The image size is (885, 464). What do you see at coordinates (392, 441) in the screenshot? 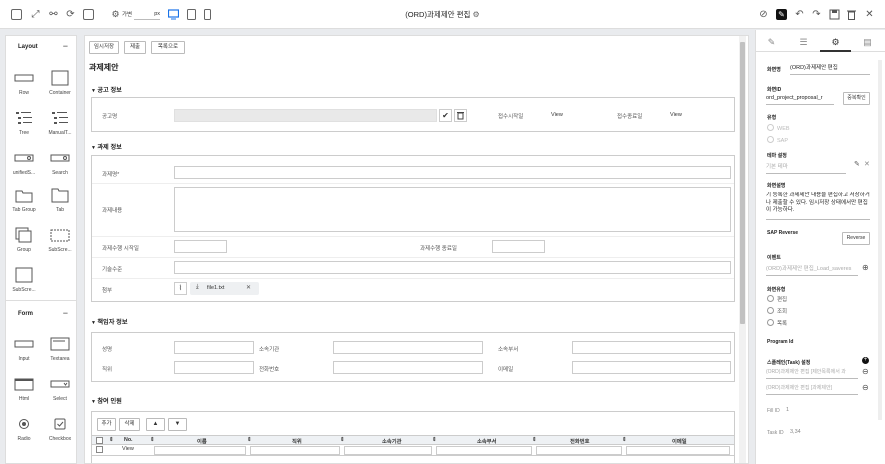
I see `col-org: 소속기관` at bounding box center [392, 441].